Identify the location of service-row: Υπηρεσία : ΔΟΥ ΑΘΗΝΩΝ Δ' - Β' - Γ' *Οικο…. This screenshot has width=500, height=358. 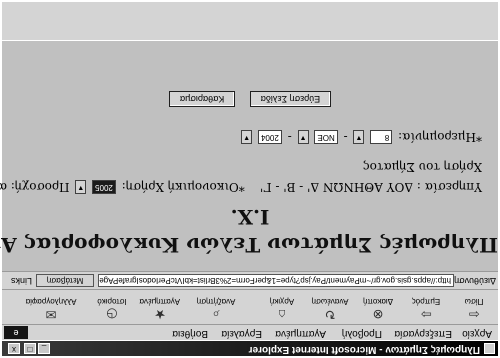
(241, 188).